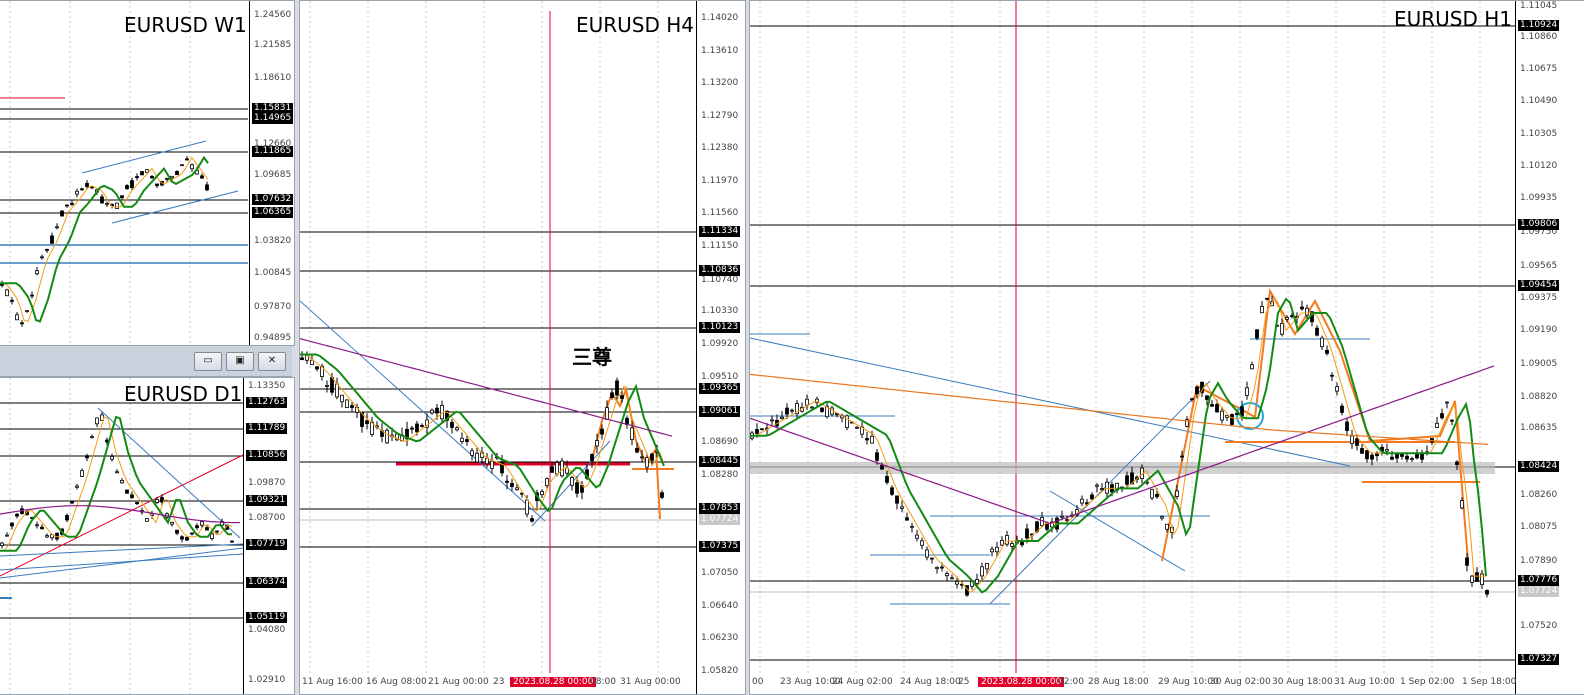 The image size is (1584, 695). What do you see at coordinates (1539, 466) in the screenshot?
I see `price-level-tag: 1.08424` at bounding box center [1539, 466].